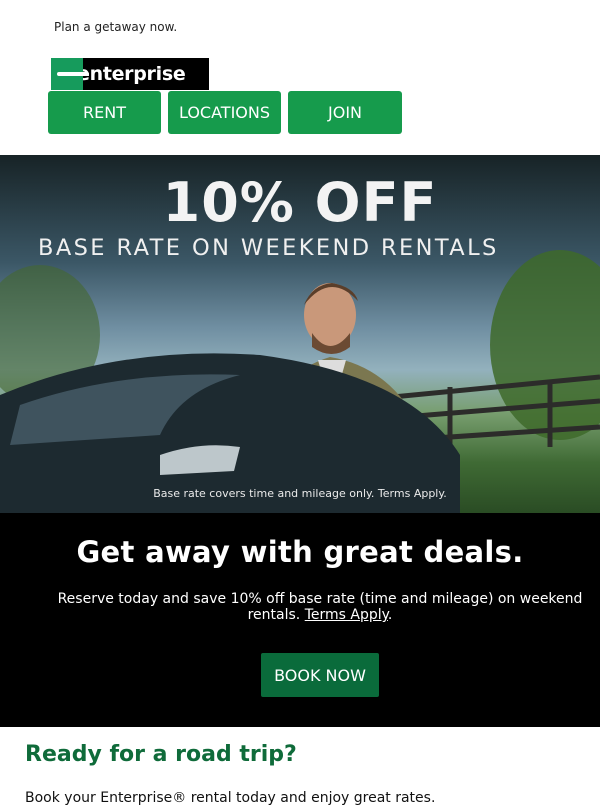 The width and height of the screenshot is (600, 806). What do you see at coordinates (116, 27) in the screenshot?
I see `preheader-text: Plan a getaway now.` at bounding box center [116, 27].